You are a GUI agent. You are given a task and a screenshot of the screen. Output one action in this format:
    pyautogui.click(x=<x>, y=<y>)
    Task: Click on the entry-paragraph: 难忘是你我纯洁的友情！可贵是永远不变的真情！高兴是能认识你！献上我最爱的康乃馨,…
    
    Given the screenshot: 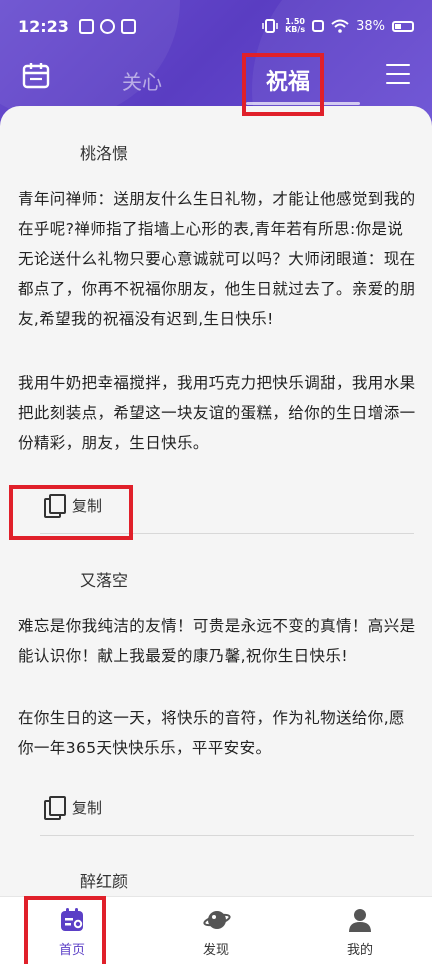 What is the action you would take?
    pyautogui.click(x=217, y=641)
    